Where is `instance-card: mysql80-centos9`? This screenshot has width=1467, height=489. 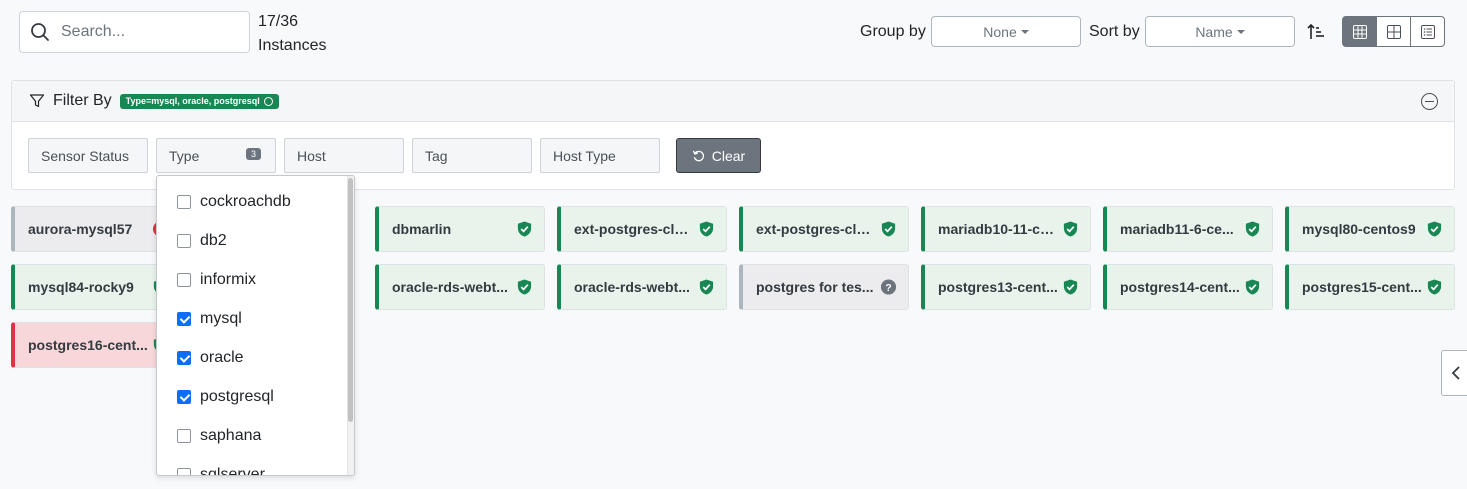
instance-card: mysql80-centos9 is located at coordinates (1370, 229).